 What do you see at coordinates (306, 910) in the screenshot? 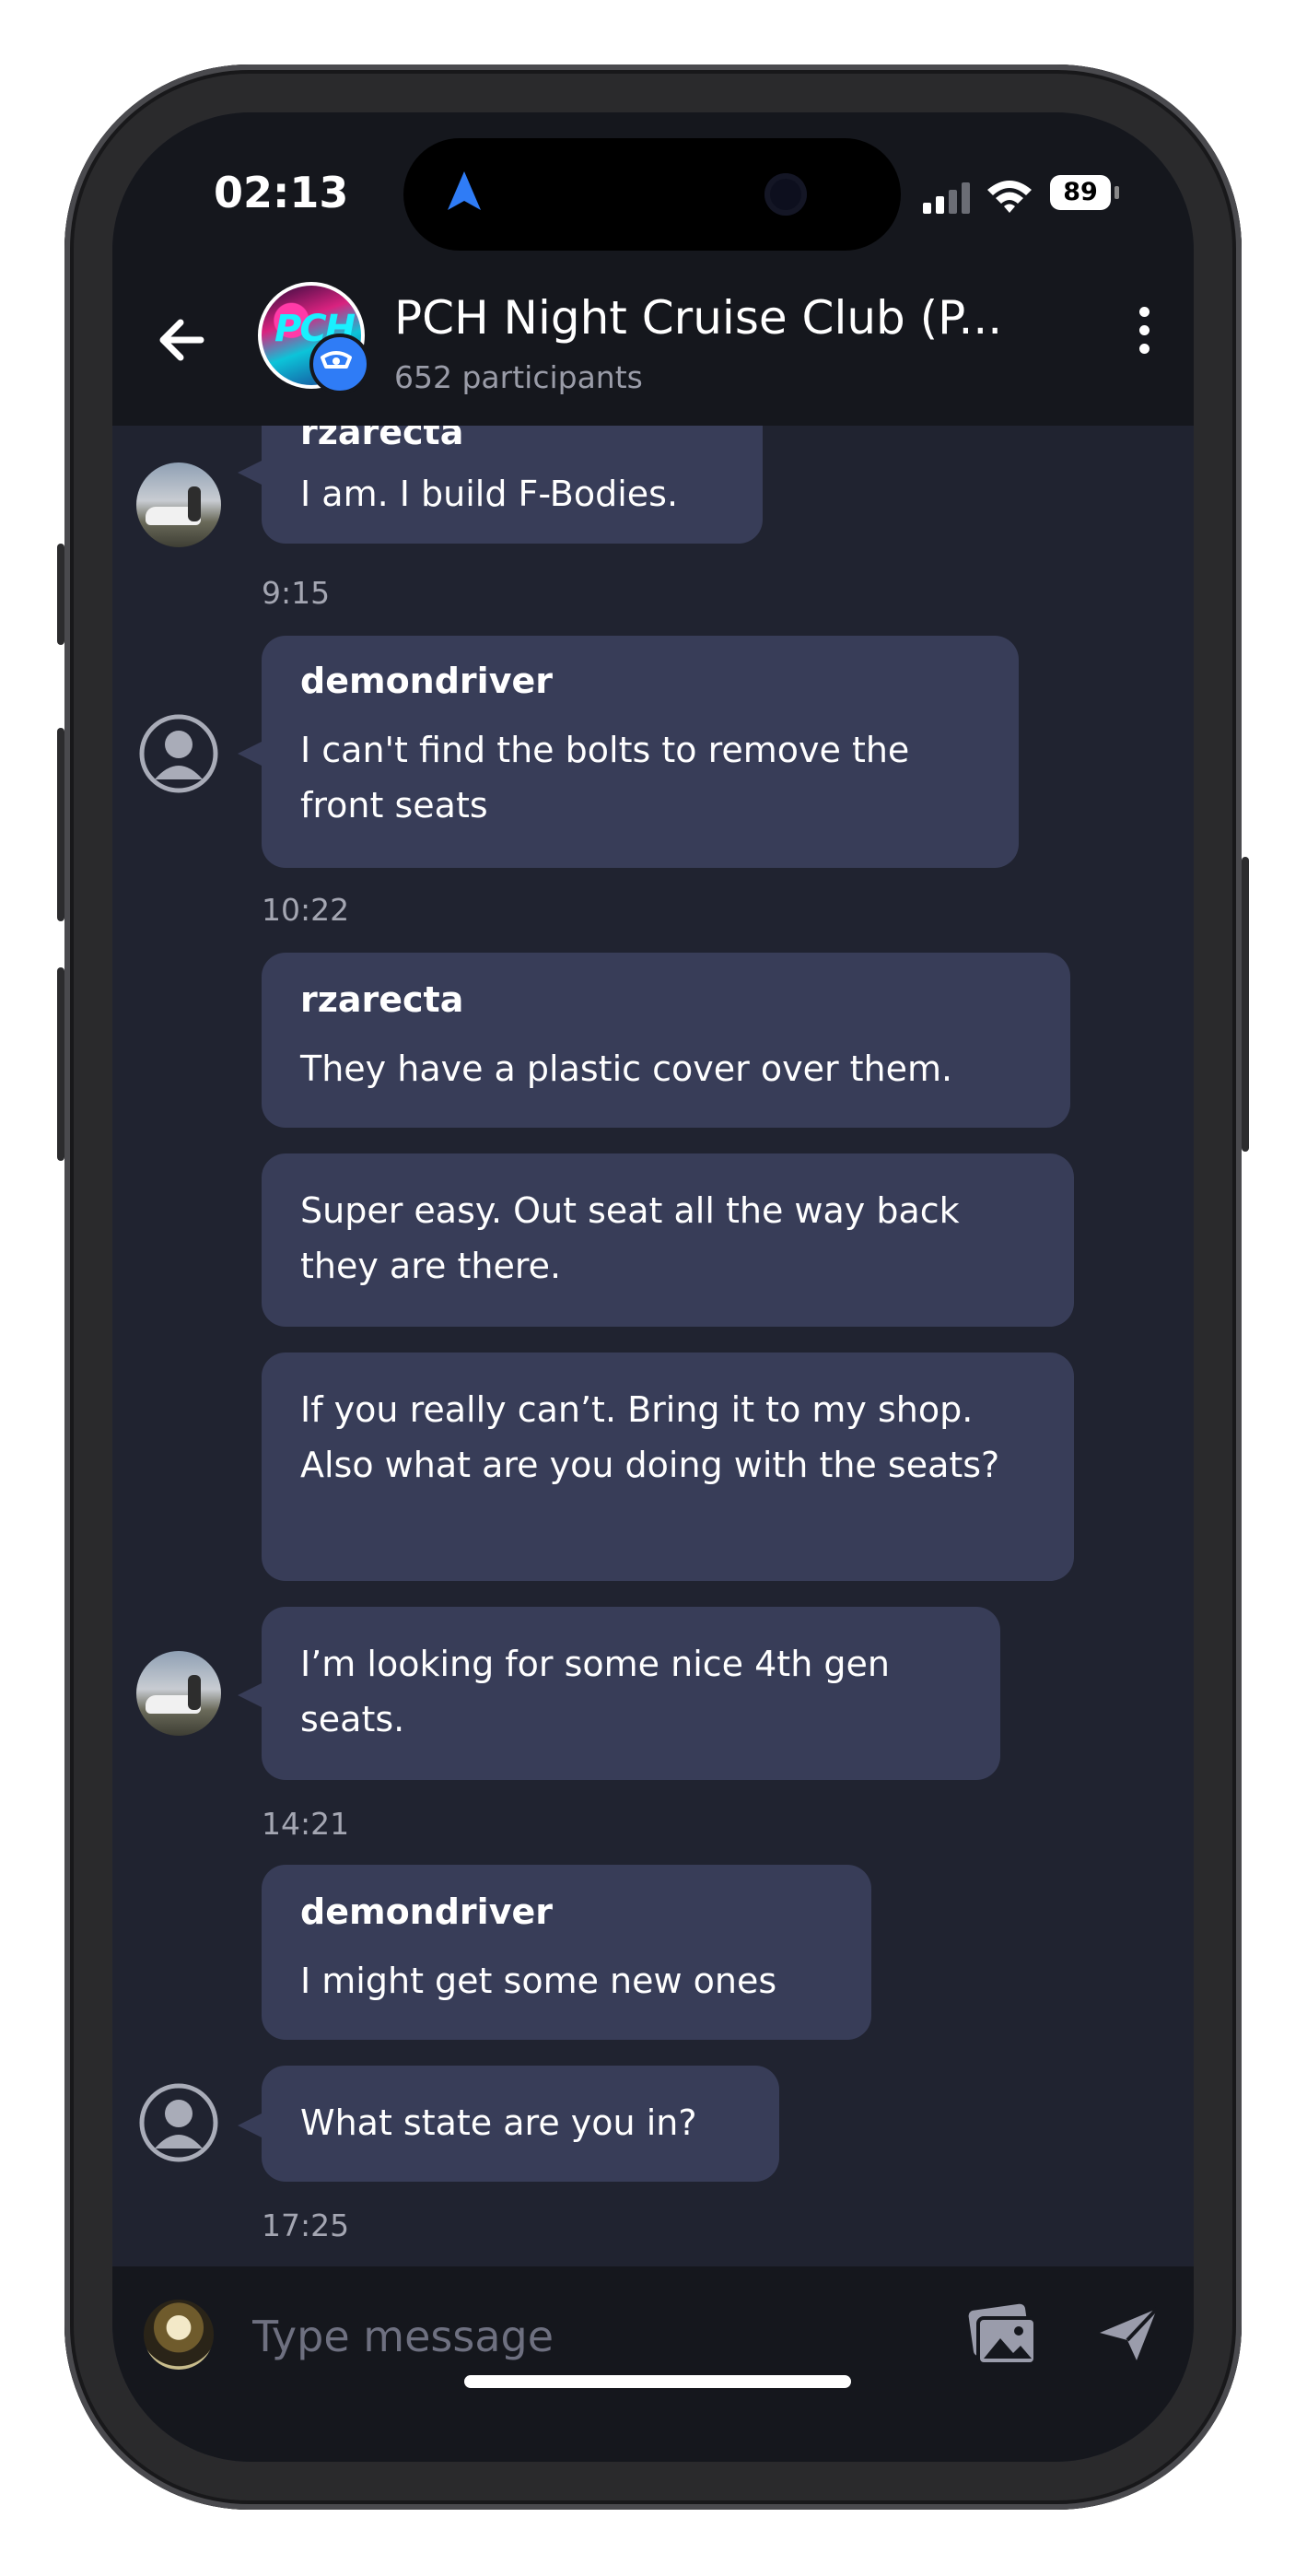
I see `message-time: 10:22` at bounding box center [306, 910].